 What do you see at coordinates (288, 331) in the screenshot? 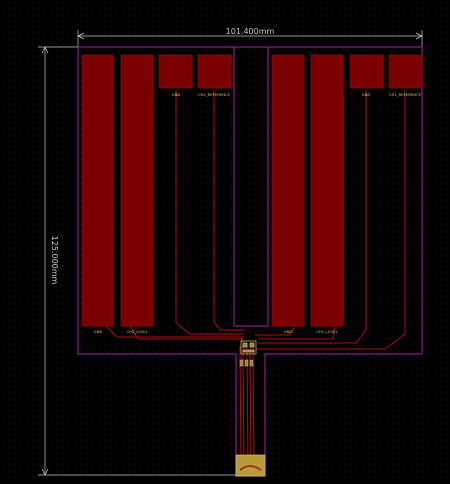
I see `gnd-right-label: GND` at bounding box center [288, 331].